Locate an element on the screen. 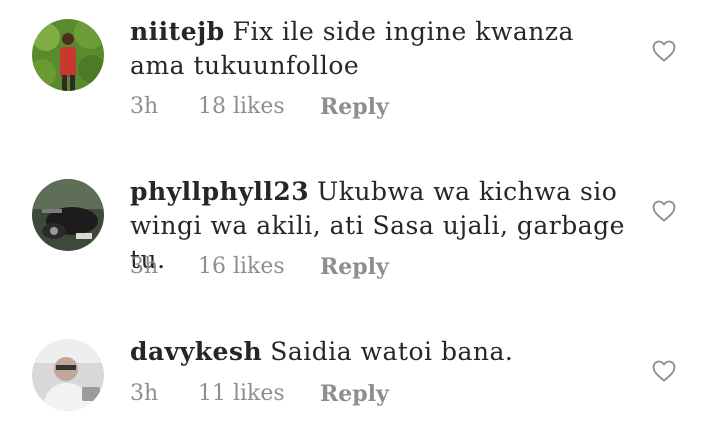  comment-likes: 11 likes is located at coordinates (241, 393).